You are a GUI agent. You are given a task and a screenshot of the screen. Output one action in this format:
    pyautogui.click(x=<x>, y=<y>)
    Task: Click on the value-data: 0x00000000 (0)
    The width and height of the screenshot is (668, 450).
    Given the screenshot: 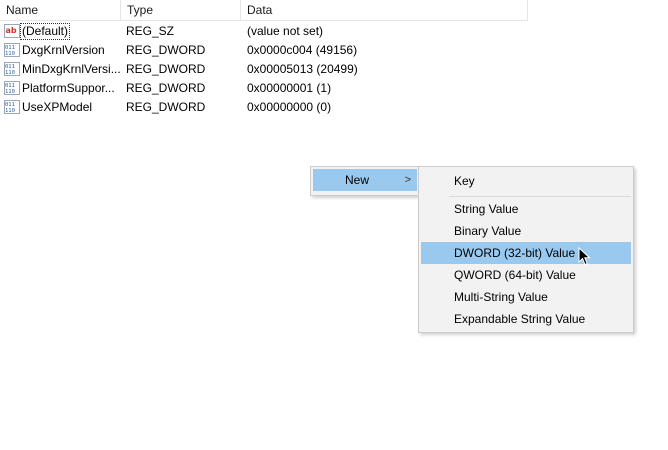 What is the action you would take?
    pyautogui.click(x=289, y=107)
    